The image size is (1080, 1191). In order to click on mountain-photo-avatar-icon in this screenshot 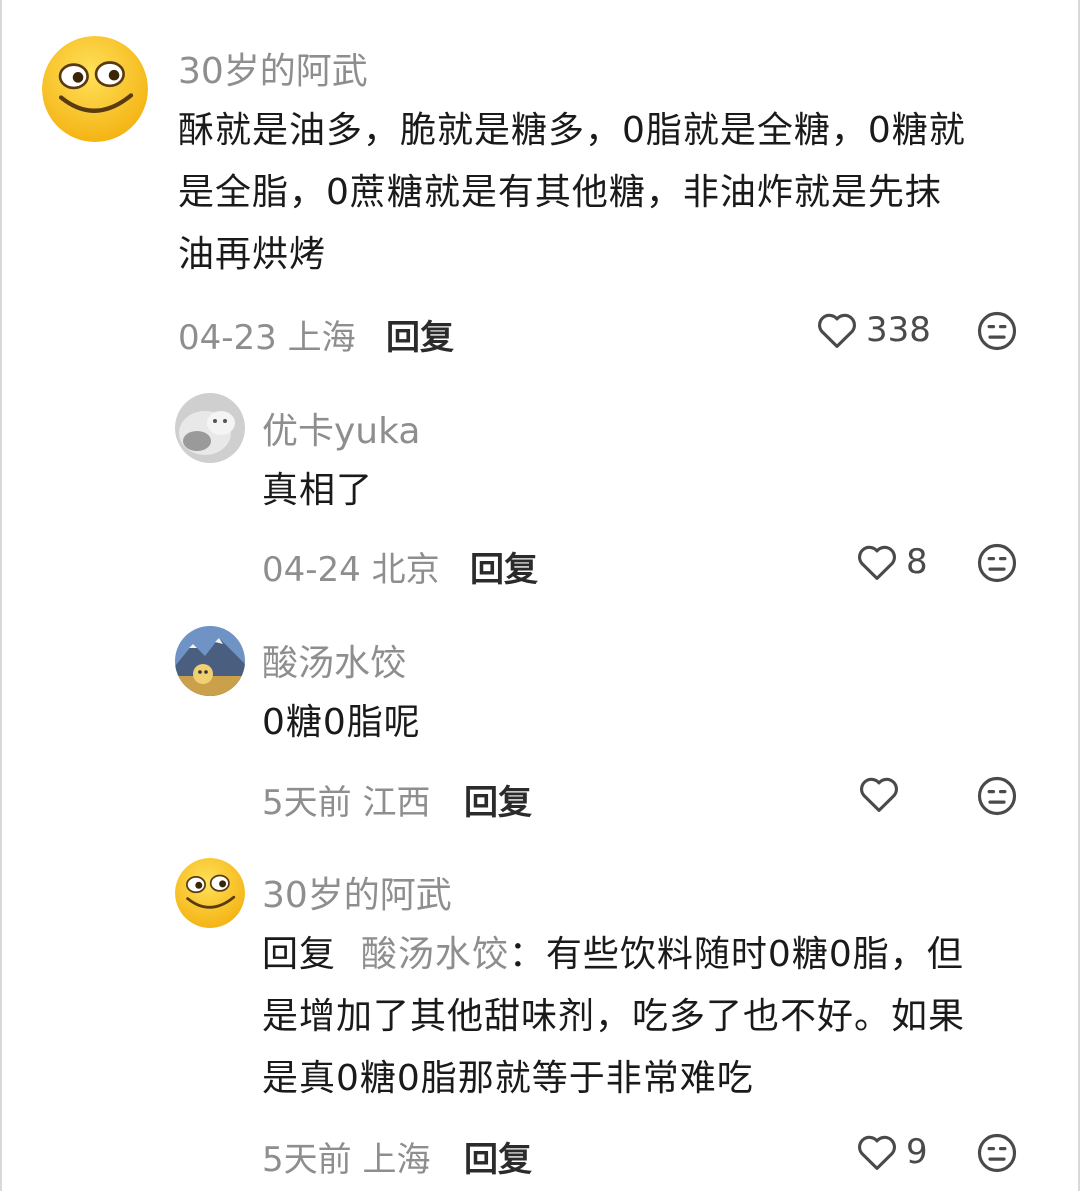, I will do `click(210, 661)`.